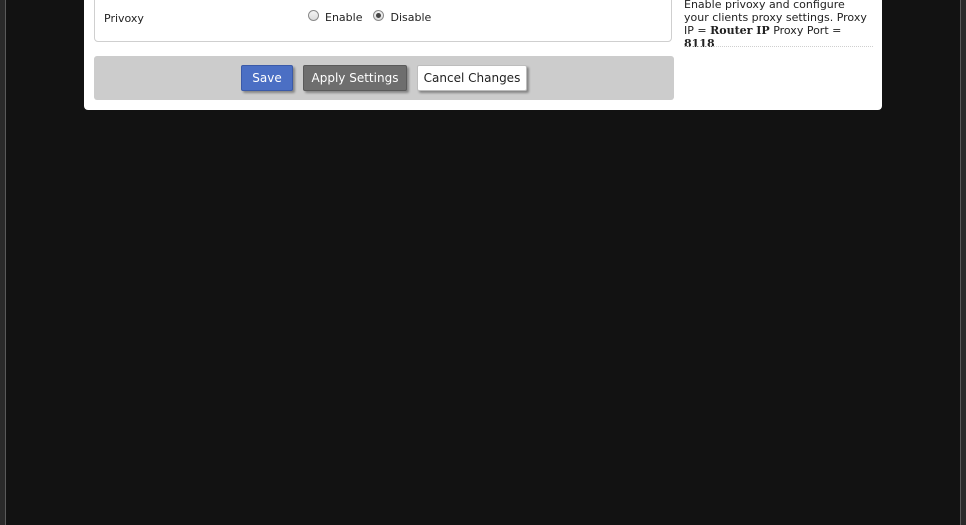 The image size is (966, 525). What do you see at coordinates (778, 46) in the screenshot?
I see `help-divider` at bounding box center [778, 46].